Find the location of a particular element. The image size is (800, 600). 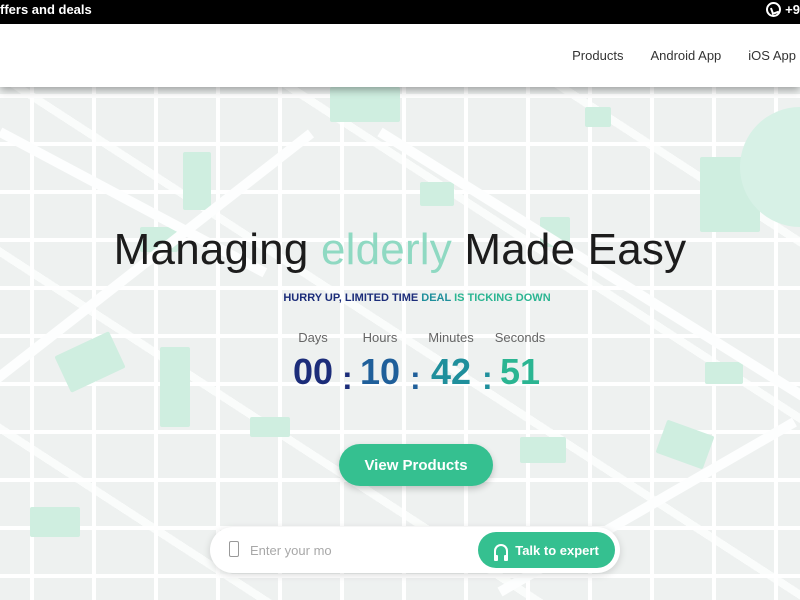

mobile-phone-icon is located at coordinates (234, 549).